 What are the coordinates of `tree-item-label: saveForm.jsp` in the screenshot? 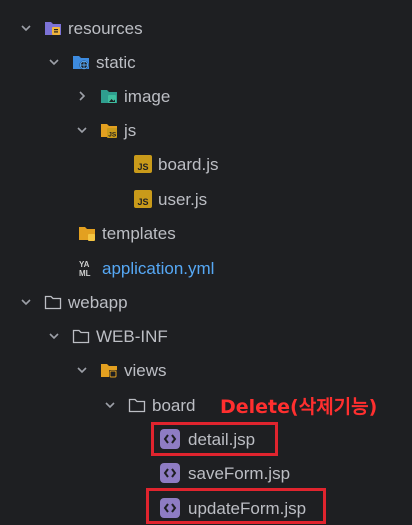 It's located at (239, 473).